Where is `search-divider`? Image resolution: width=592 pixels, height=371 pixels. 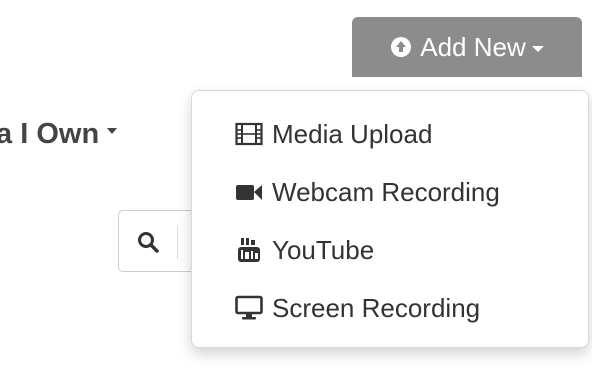 search-divider is located at coordinates (177, 242).